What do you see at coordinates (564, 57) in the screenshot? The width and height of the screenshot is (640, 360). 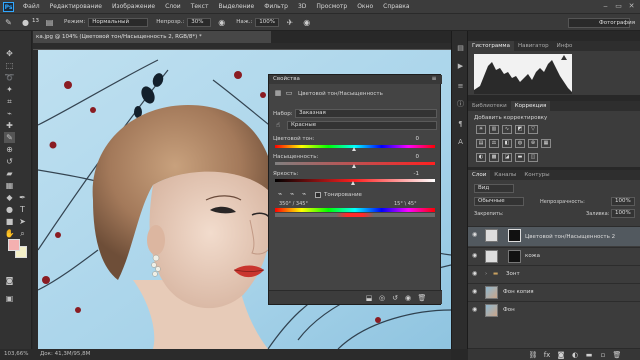 I see `warning-icon` at bounding box center [564, 57].